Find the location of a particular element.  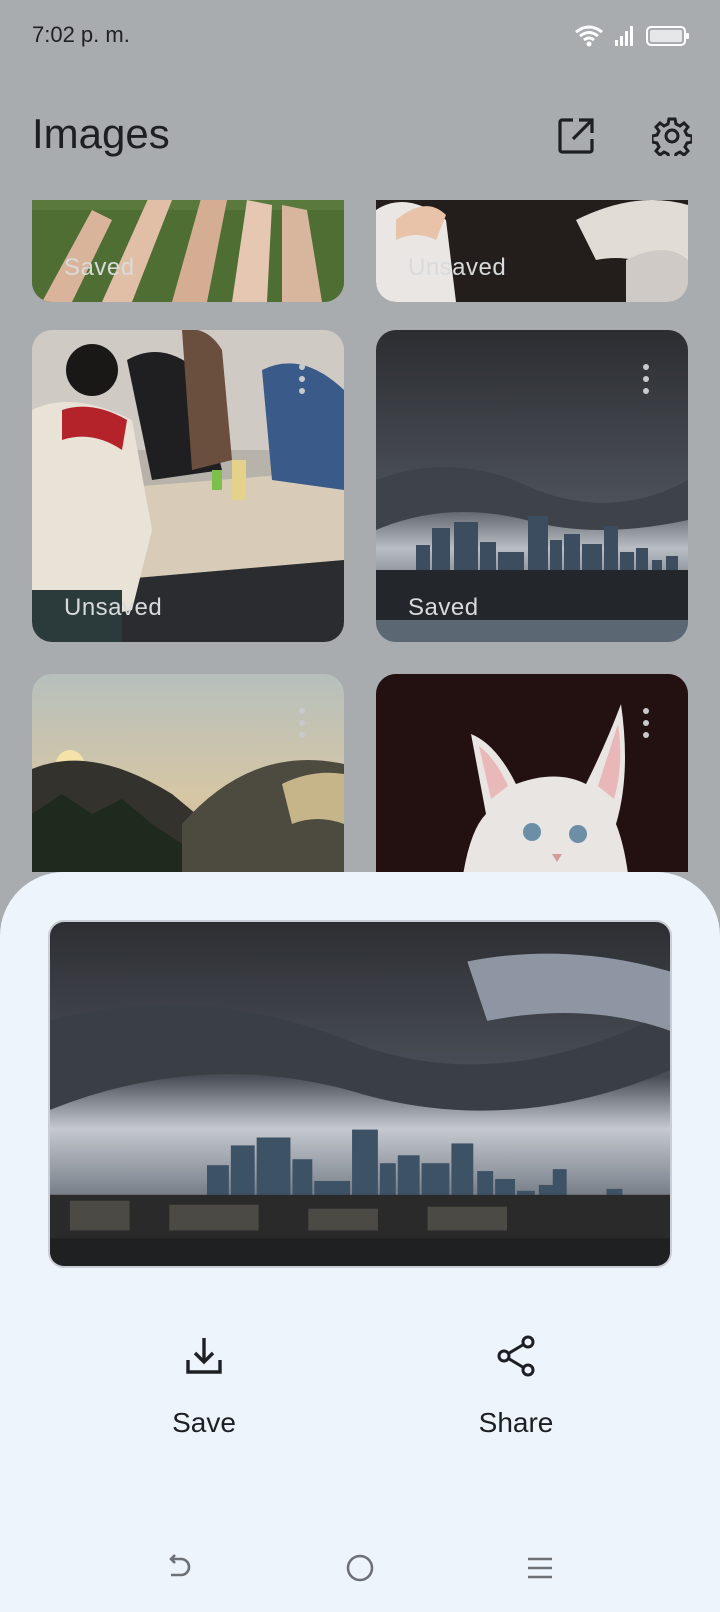

share-label: Share is located at coordinates (516, 1422).